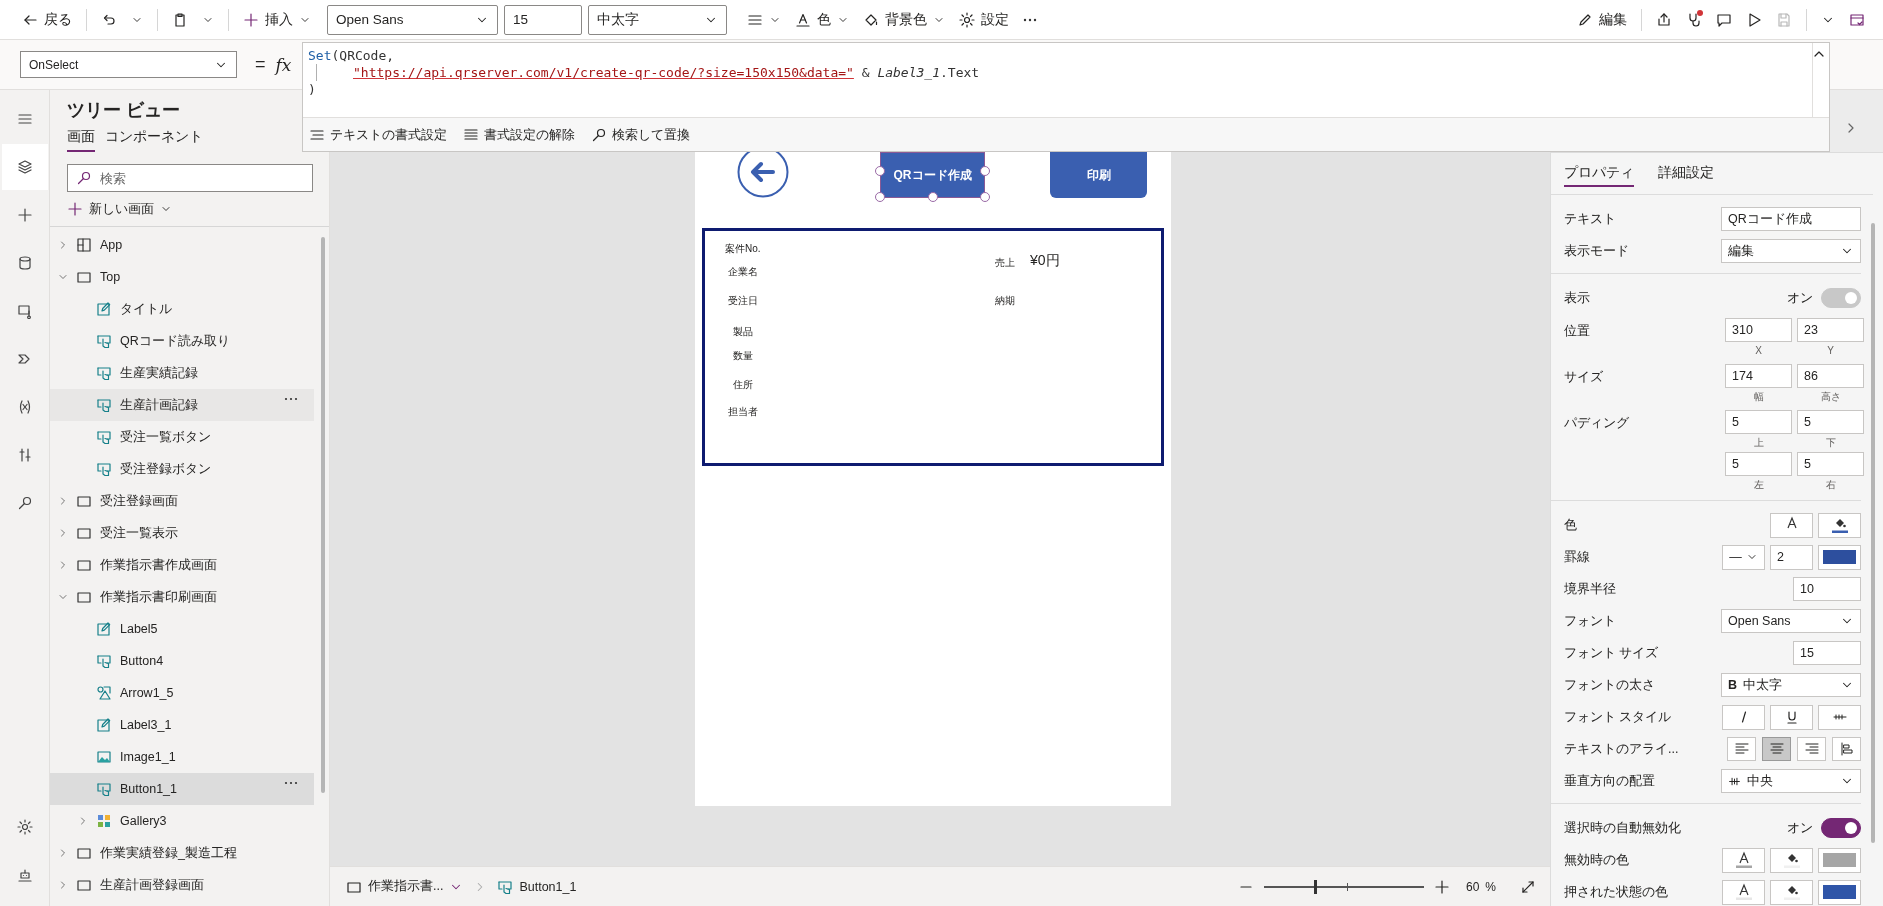 The height and width of the screenshot is (906, 1883). What do you see at coordinates (182, 533) in the screenshot?
I see `tree-item: 受注一覧表示` at bounding box center [182, 533].